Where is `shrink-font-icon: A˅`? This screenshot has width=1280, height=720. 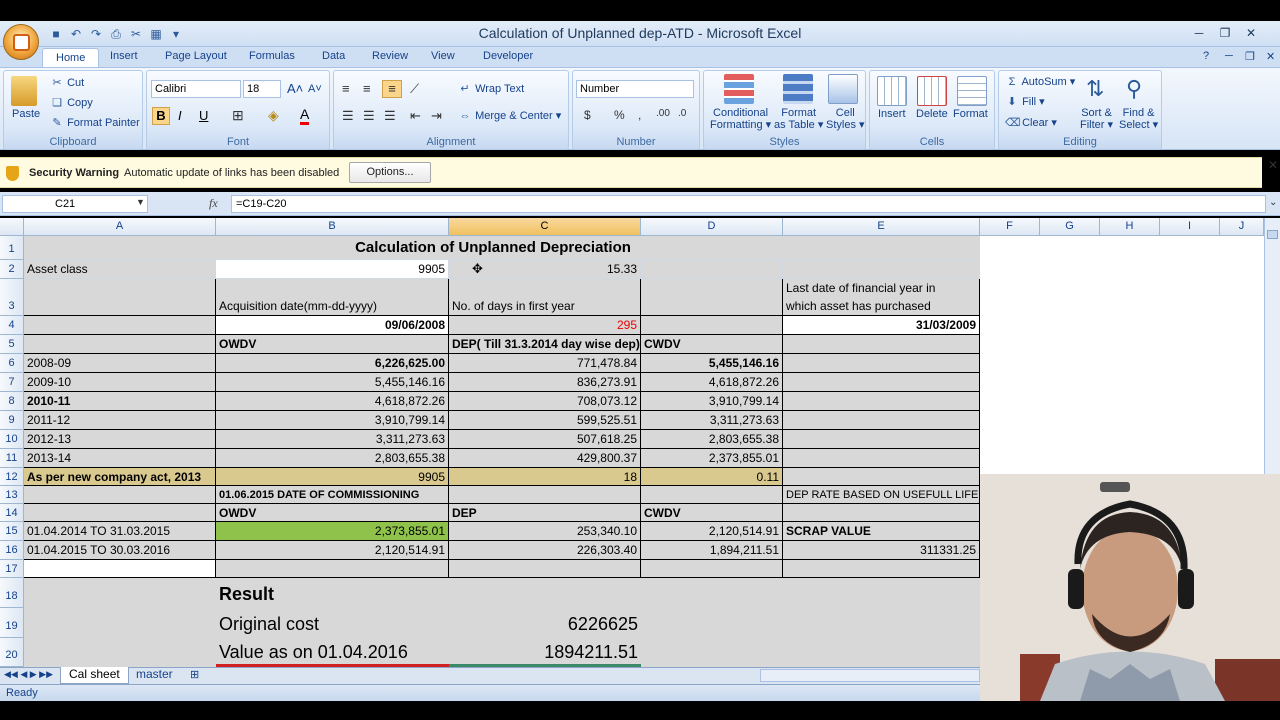
shrink-font-icon: A˅ is located at coordinates (315, 89).